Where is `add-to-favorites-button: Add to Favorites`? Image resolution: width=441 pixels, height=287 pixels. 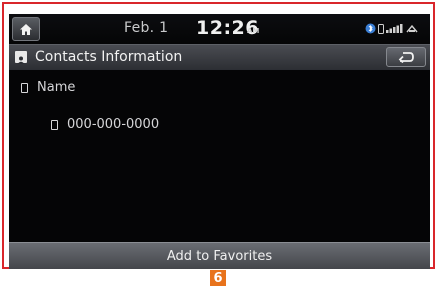
add-to-favorites-button: Add to Favorites is located at coordinates (219, 255).